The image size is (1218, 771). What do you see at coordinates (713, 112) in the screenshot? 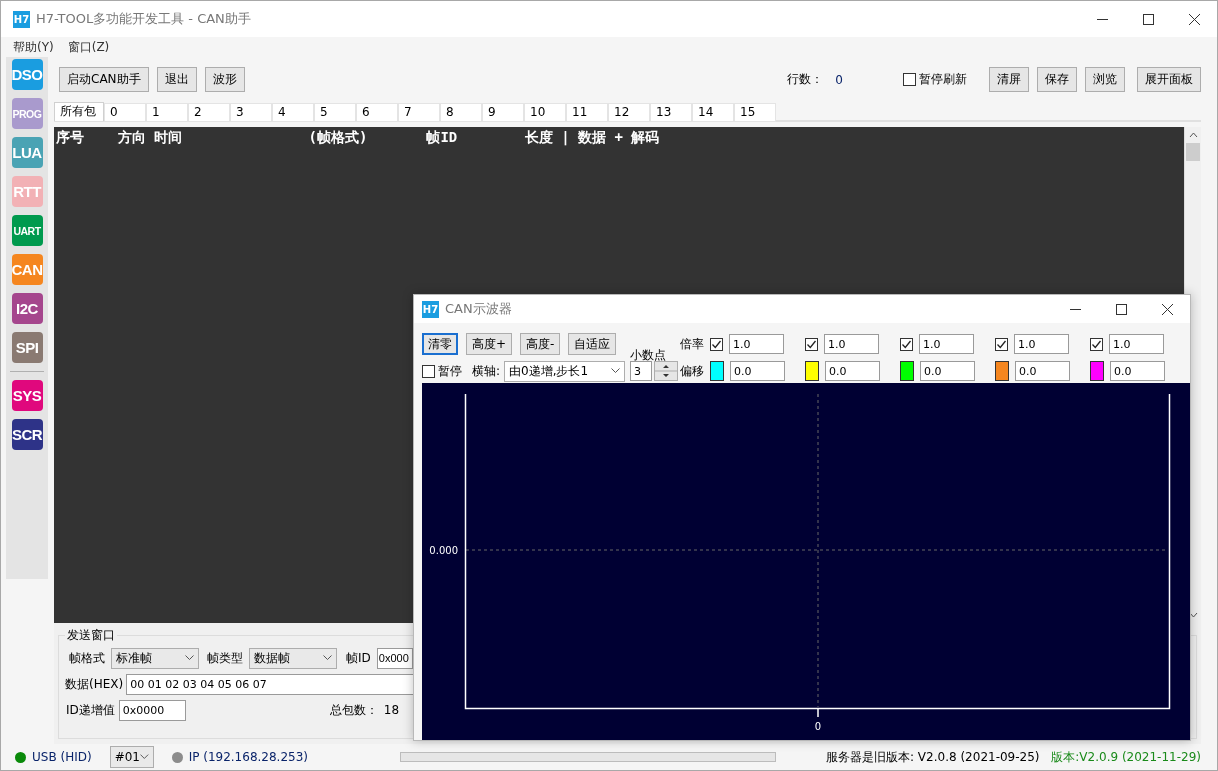
I see `tab: 14` at bounding box center [713, 112].